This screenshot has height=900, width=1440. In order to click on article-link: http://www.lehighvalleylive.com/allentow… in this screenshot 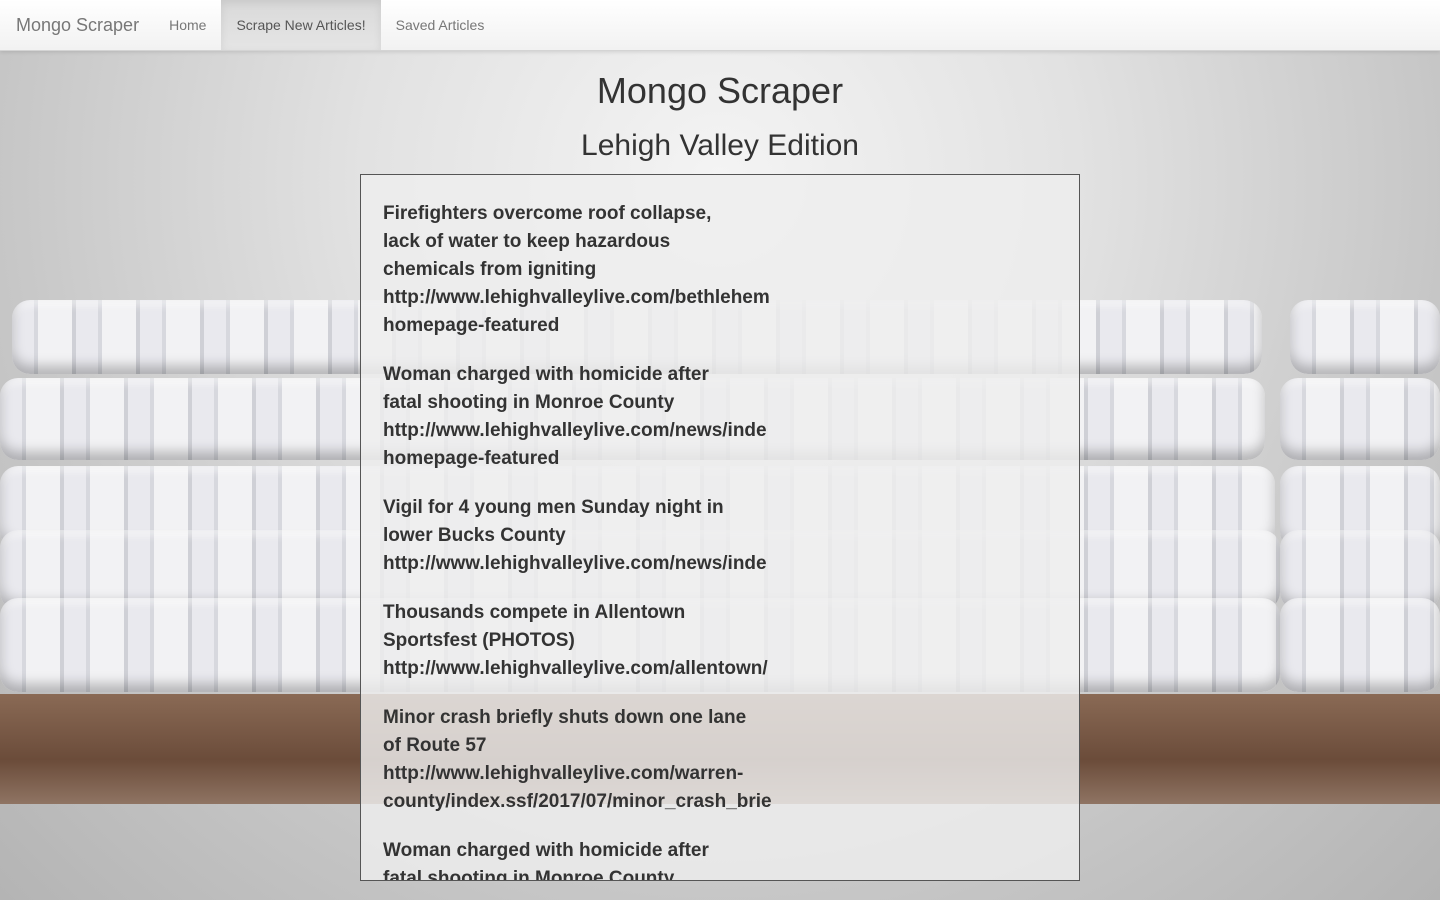, I will do `click(588, 669)`.